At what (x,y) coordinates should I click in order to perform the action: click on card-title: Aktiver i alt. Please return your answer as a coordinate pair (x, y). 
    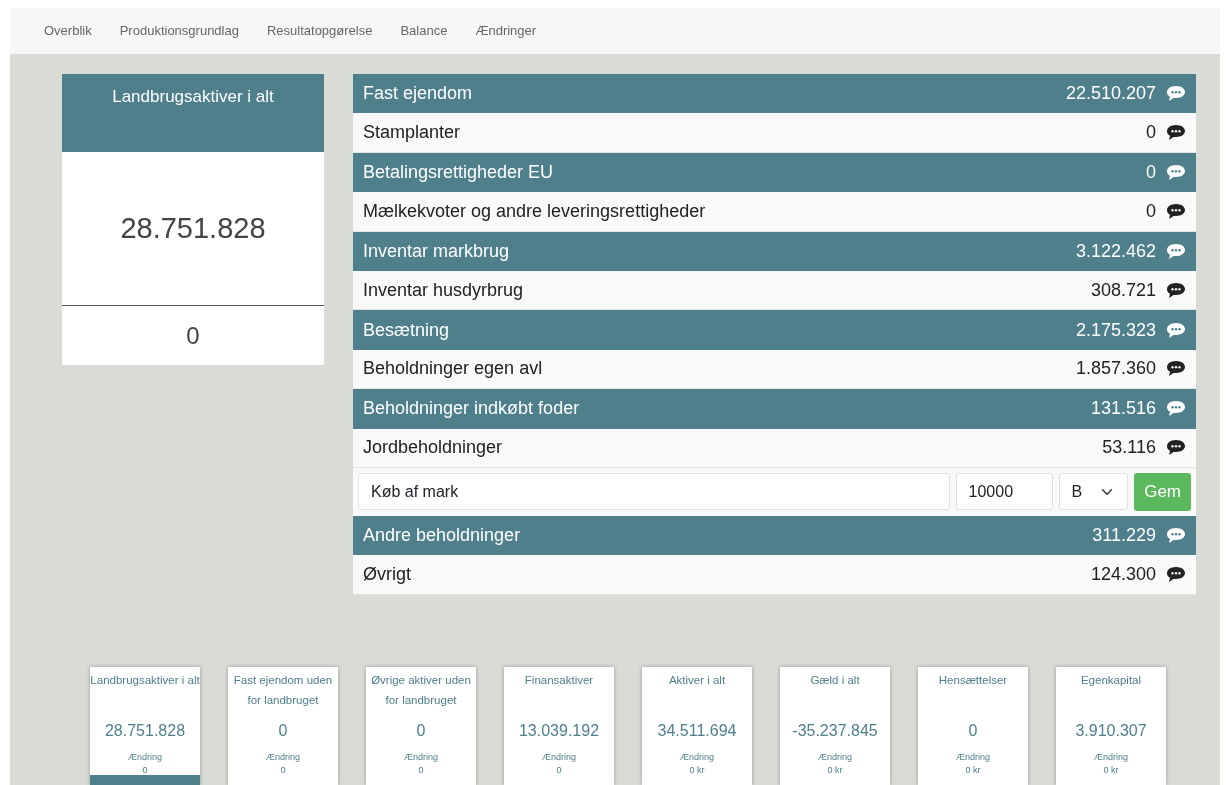
    Looking at the image, I should click on (697, 680).